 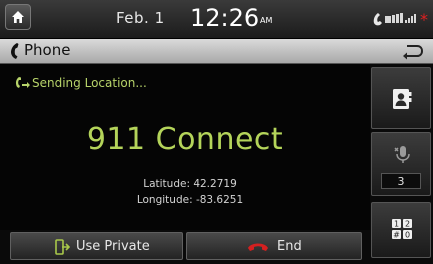 What do you see at coordinates (407, 235) in the screenshot?
I see `svg-text: 0` at bounding box center [407, 235].